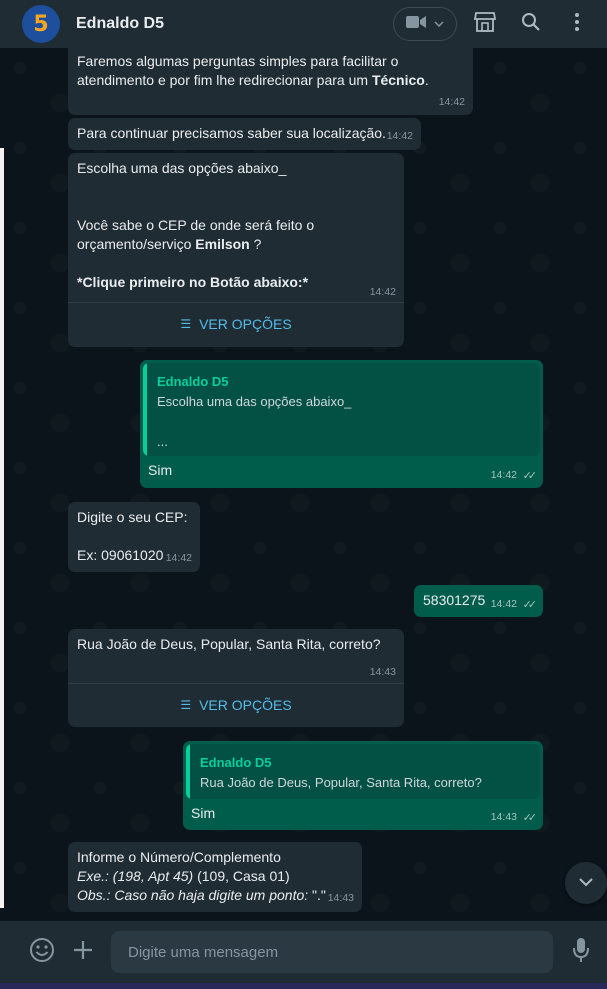  Describe the element at coordinates (332, 952) in the screenshot. I see `message-input` at that location.